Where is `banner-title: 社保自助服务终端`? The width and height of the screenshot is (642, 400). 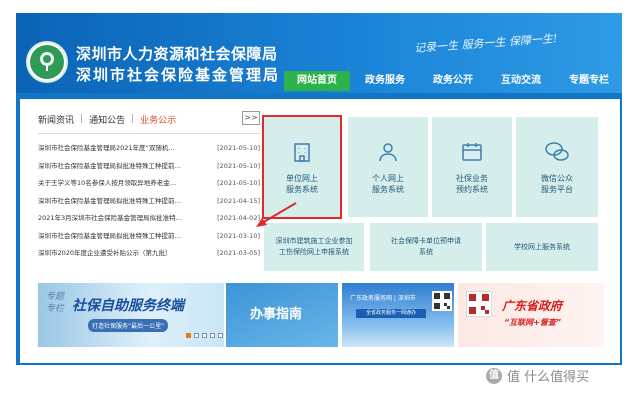
banner-title: 社保自助服务终端 is located at coordinates (128, 306).